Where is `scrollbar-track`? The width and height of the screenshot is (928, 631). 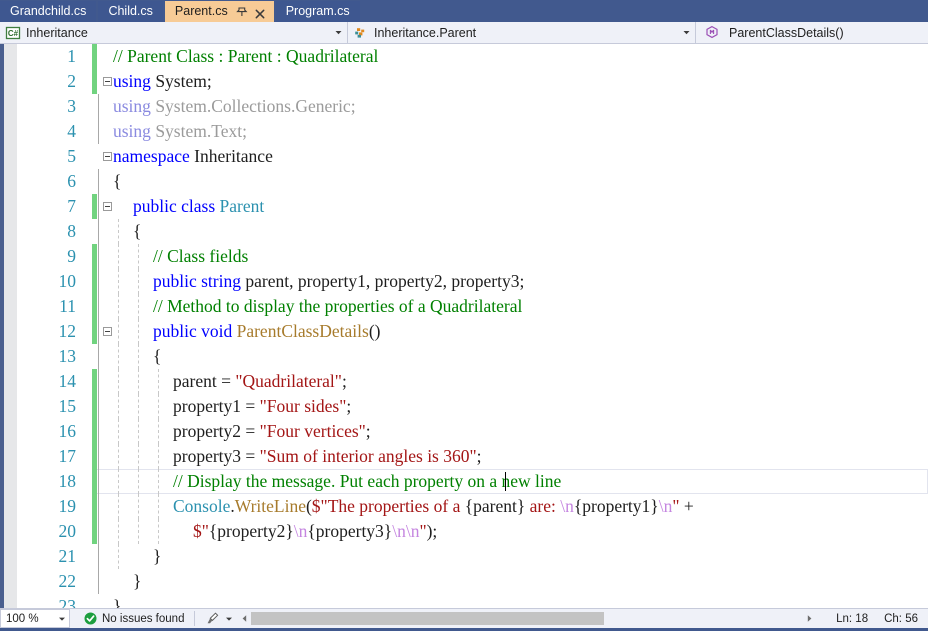
scrollbar-track is located at coordinates (527, 618).